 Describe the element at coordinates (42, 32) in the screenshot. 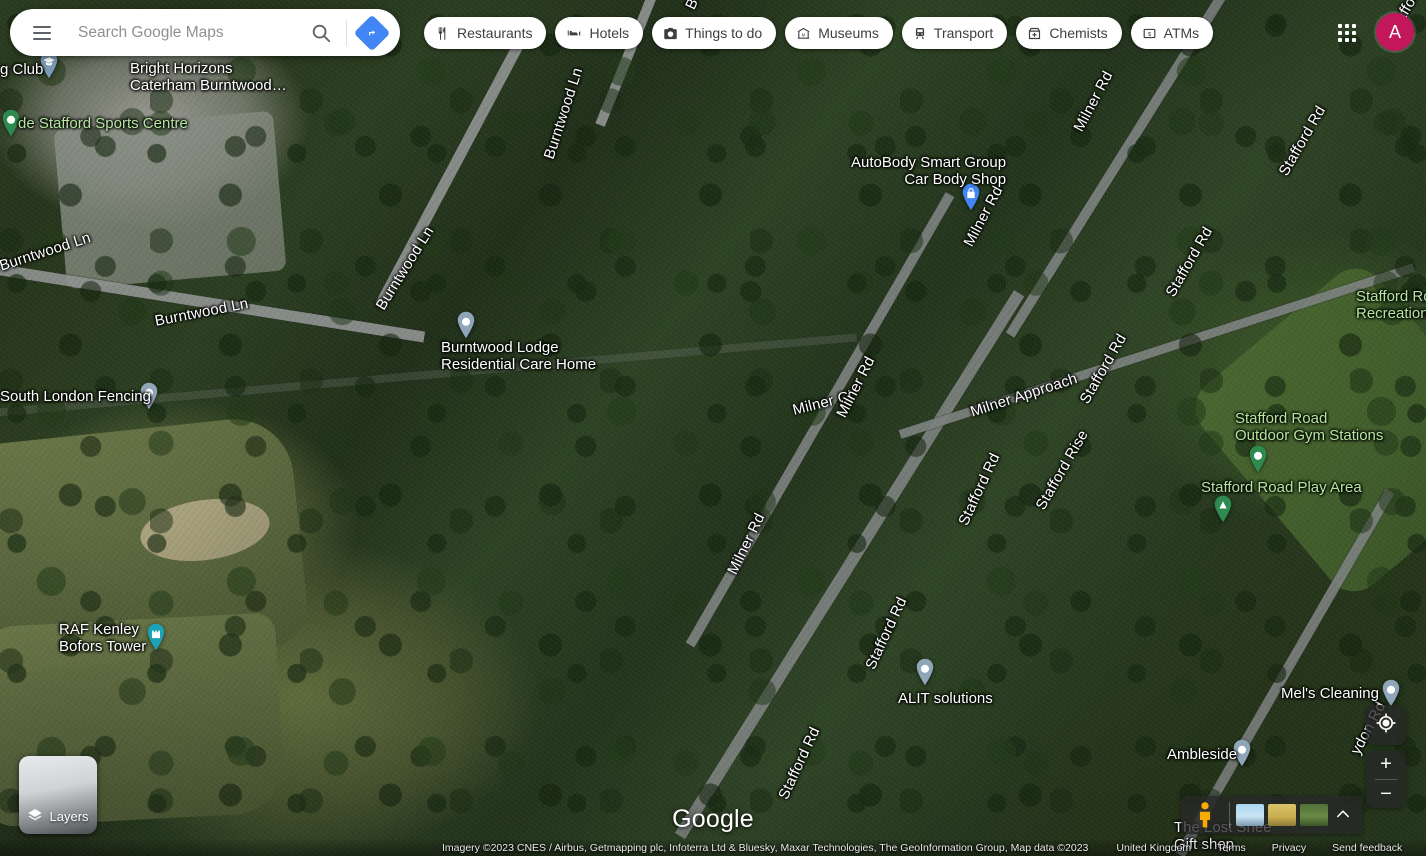

I see `hamburger-menu-icon` at that location.